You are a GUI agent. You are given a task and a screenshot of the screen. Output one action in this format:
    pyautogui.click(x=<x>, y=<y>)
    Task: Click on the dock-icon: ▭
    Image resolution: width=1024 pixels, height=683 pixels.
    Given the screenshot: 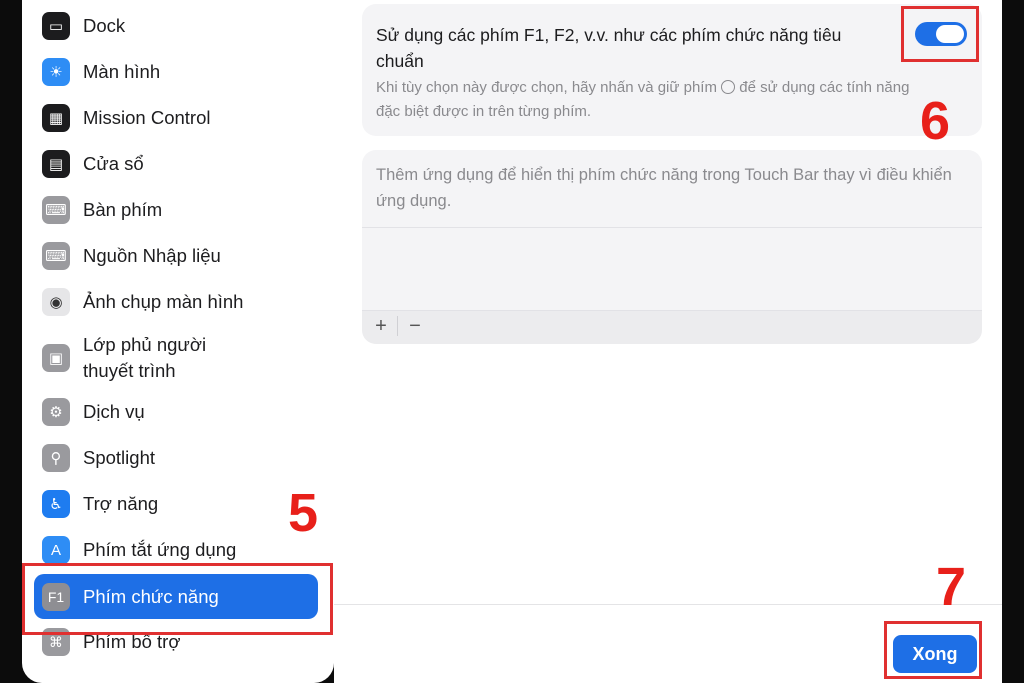 What is the action you would take?
    pyautogui.click(x=56, y=26)
    